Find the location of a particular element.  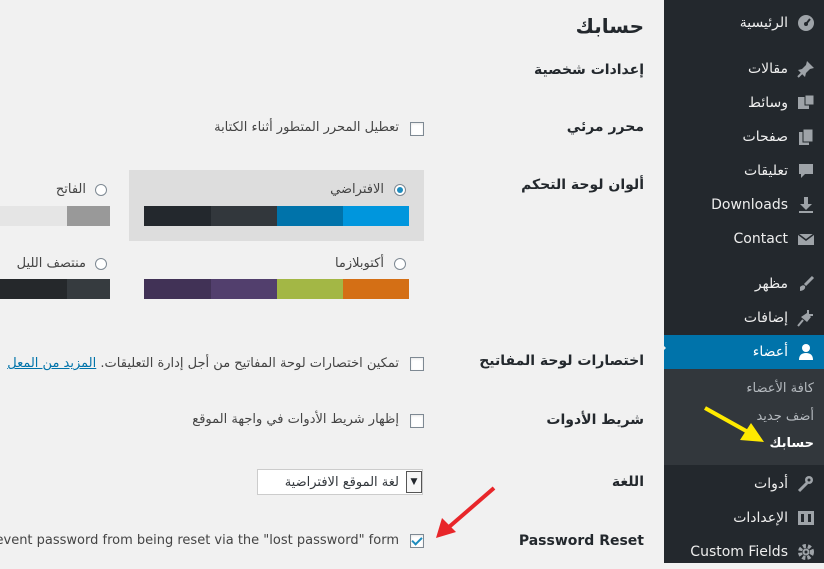

comments-icon is located at coordinates (806, 171).